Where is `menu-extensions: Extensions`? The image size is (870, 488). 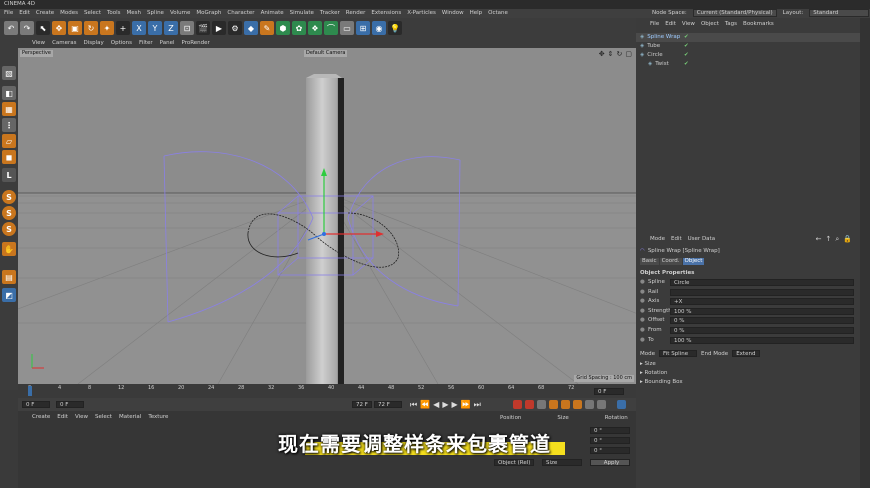 menu-extensions: Extensions is located at coordinates (386, 13).